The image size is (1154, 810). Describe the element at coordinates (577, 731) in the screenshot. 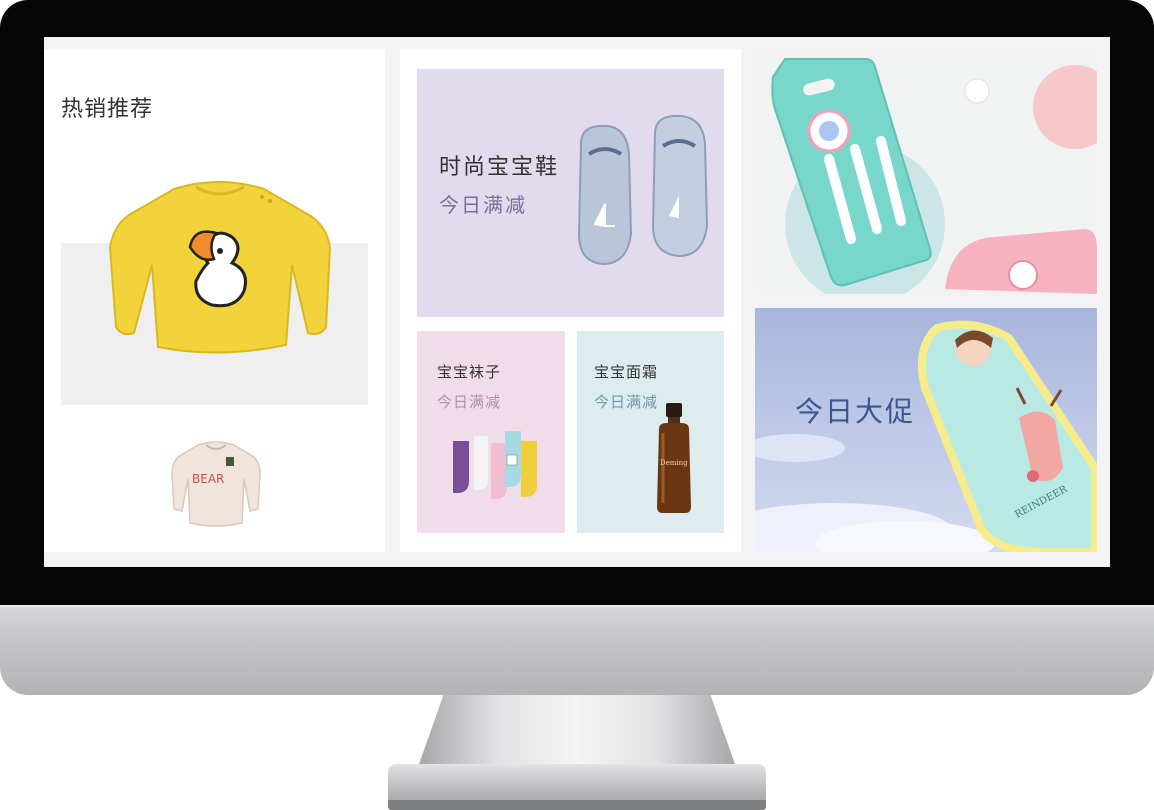

I see `monitor-stand-neck` at that location.